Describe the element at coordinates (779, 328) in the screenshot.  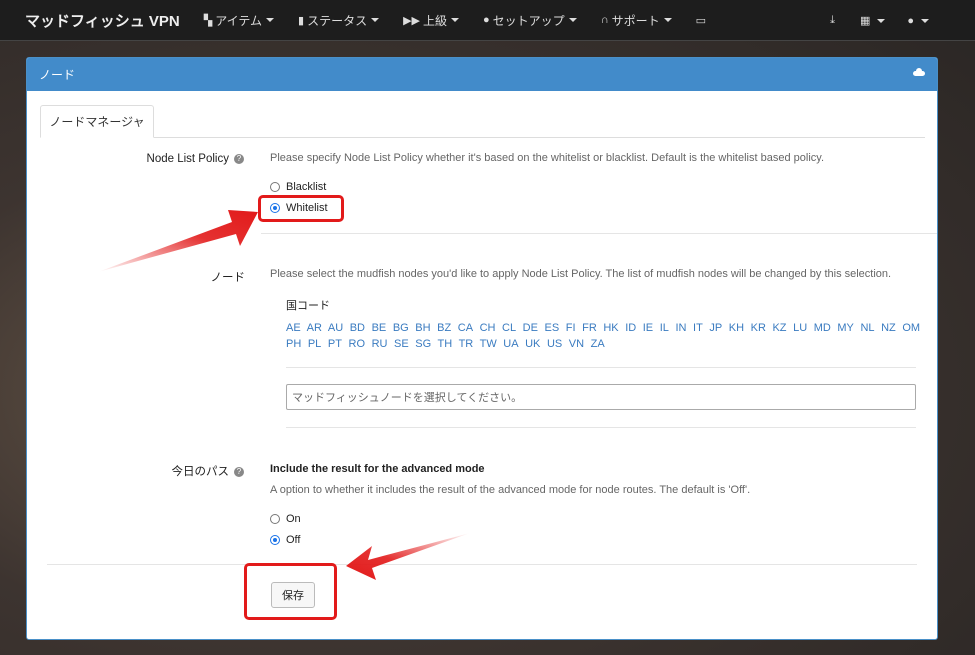
I see `country-code-link: KZ` at that location.